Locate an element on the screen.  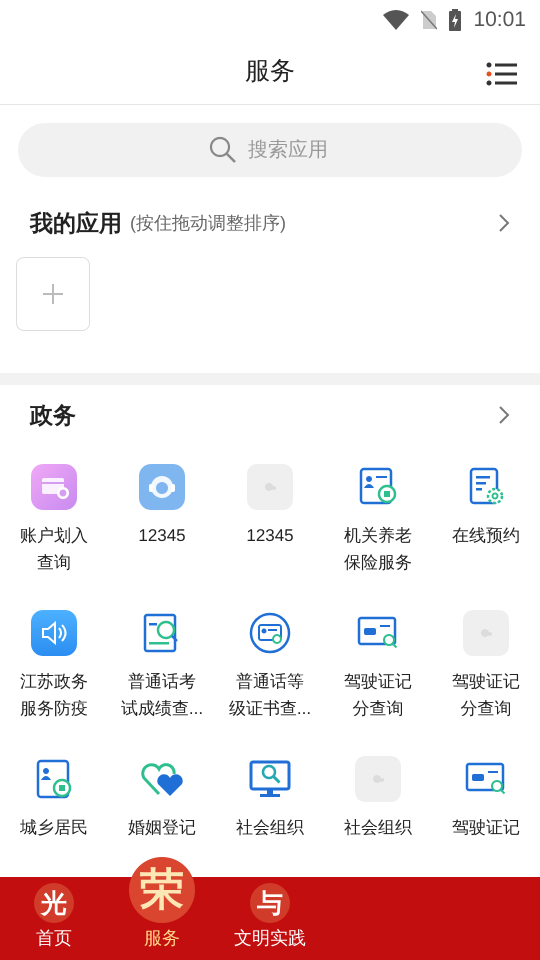
tab-item: 与 文明实践 is located at coordinates (270, 918).